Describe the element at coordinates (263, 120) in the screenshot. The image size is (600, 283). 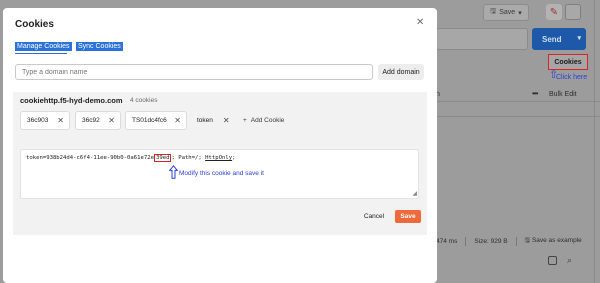
I see `add-cookie-button: + Add Cookie` at that location.